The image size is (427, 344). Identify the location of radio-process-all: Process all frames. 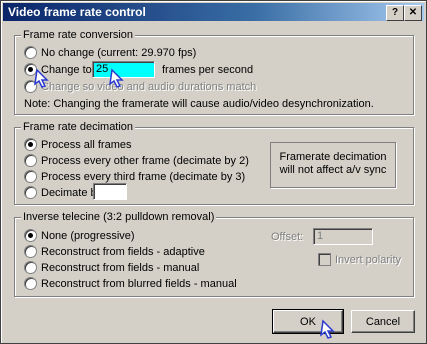
(77, 144).